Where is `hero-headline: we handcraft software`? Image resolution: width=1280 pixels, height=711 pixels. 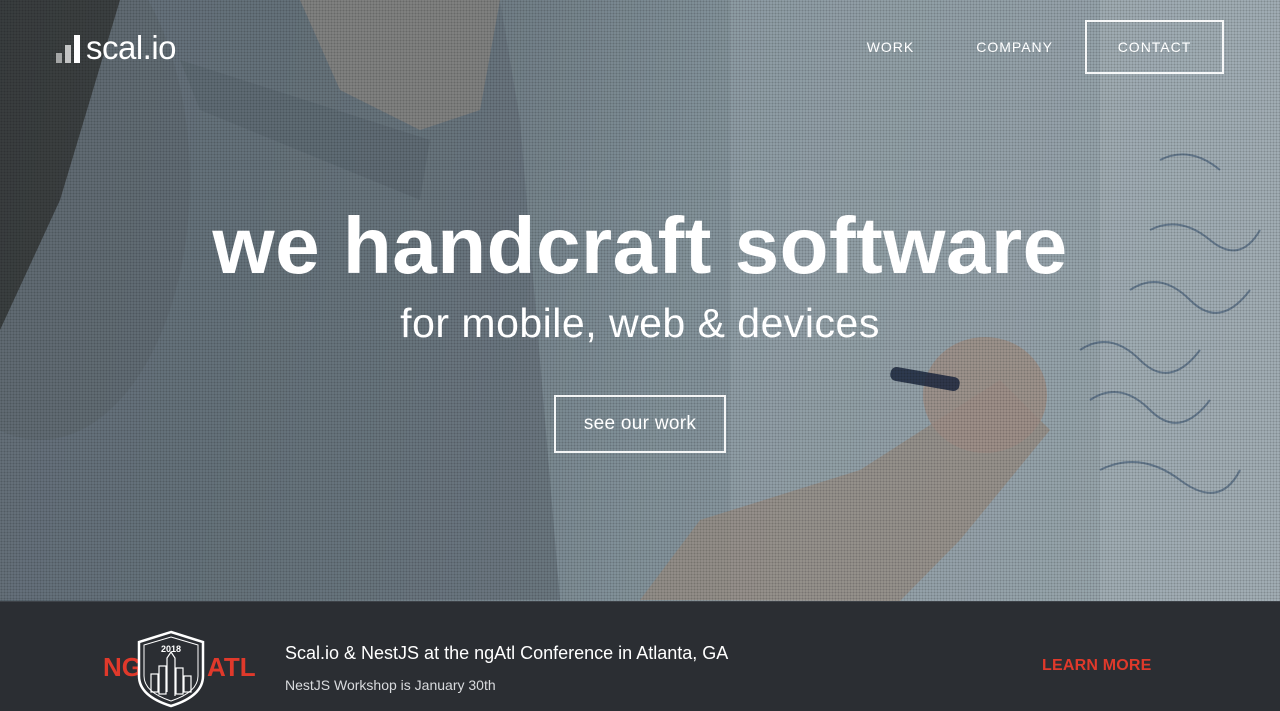
hero-headline: we handcraft software is located at coordinates (640, 245).